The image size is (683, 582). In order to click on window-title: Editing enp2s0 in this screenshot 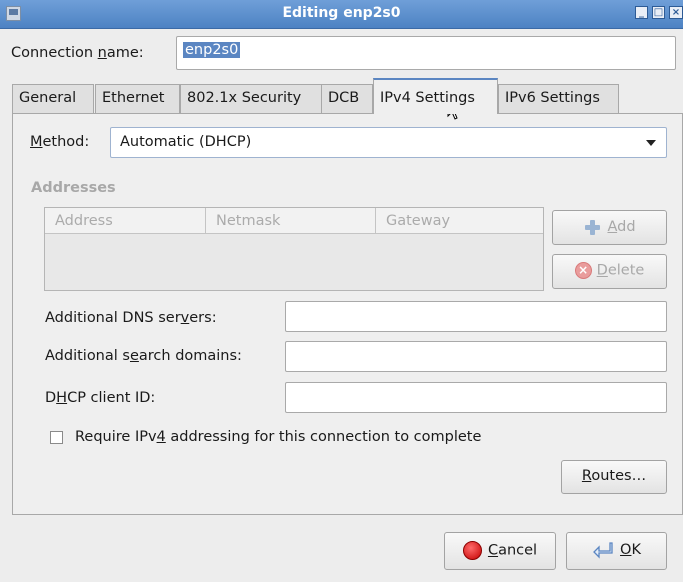, I will do `click(341, 13)`.